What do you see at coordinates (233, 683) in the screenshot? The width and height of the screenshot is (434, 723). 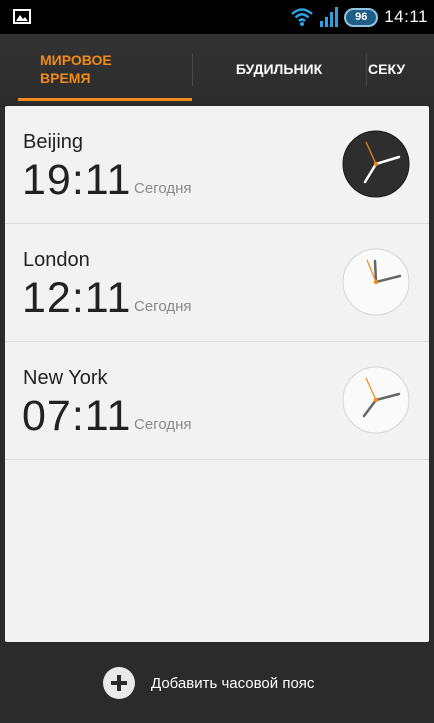 I see `add-timezone-label: Добавить часовой пояс` at bounding box center [233, 683].